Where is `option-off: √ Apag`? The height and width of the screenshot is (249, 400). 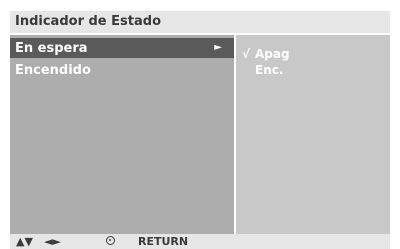 option-off: √ Apag is located at coordinates (266, 54).